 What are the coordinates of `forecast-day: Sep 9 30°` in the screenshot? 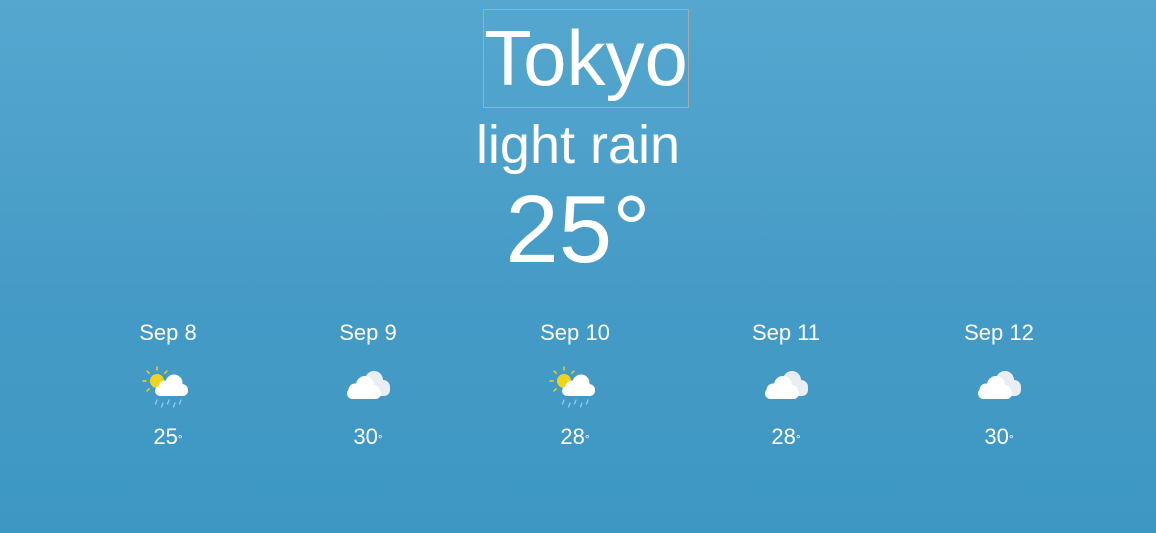 It's located at (368, 385).